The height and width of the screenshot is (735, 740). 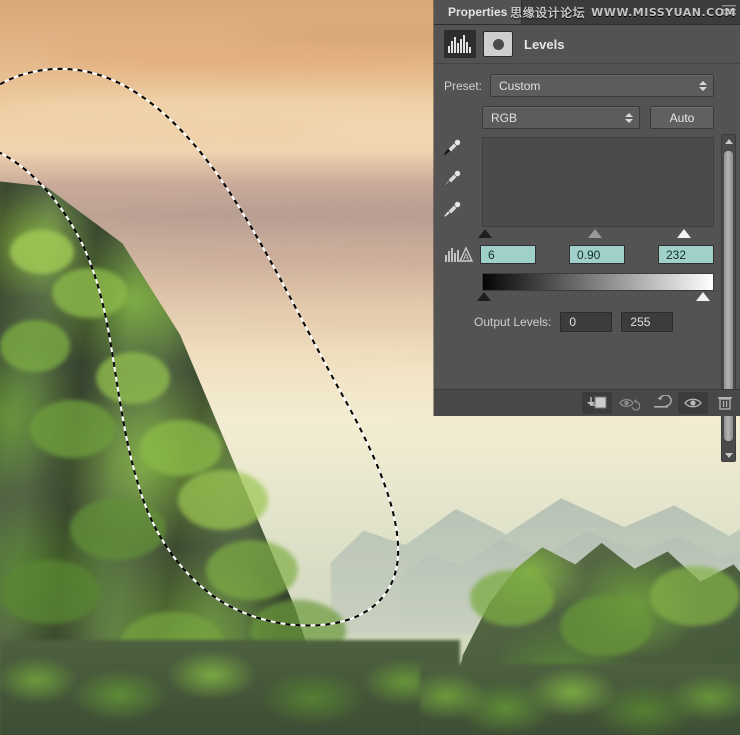 I want to click on layer-mask-icon, so click(x=498, y=44).